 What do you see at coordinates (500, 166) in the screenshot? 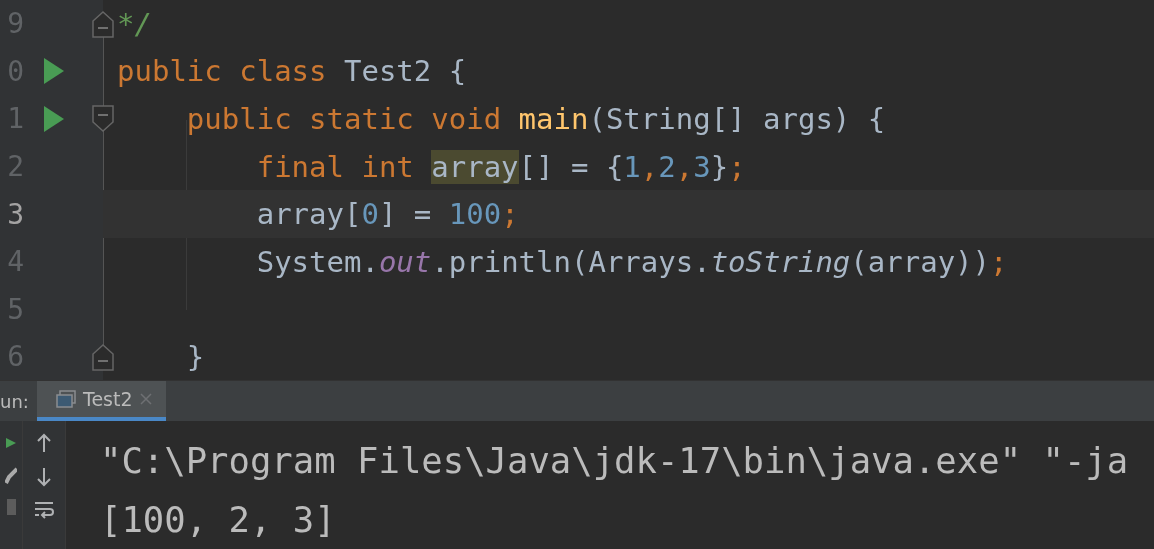
I see `code-line: final int array[] = {1,2,3};` at bounding box center [500, 166].